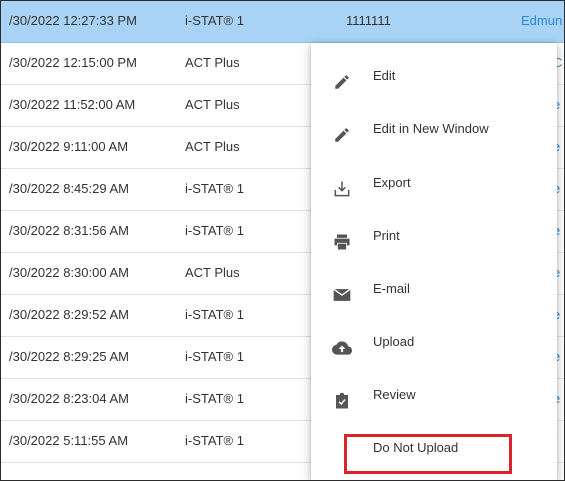  I want to click on menu-item-edit-new-window: Edit in New Window, so click(434, 134).